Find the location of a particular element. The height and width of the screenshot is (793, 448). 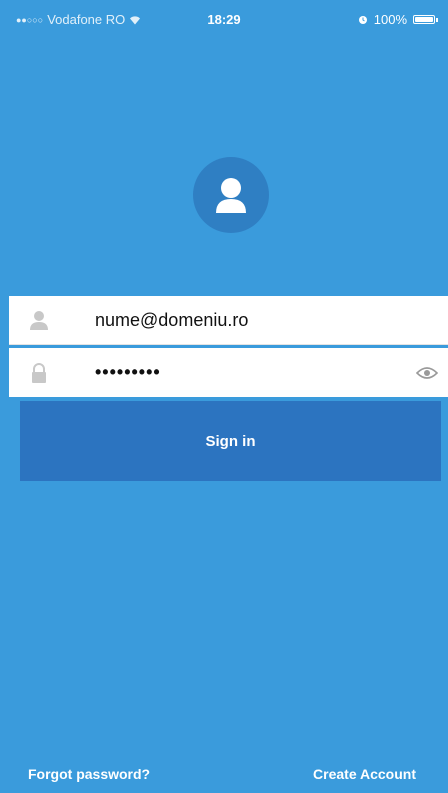

avatar is located at coordinates (231, 195).